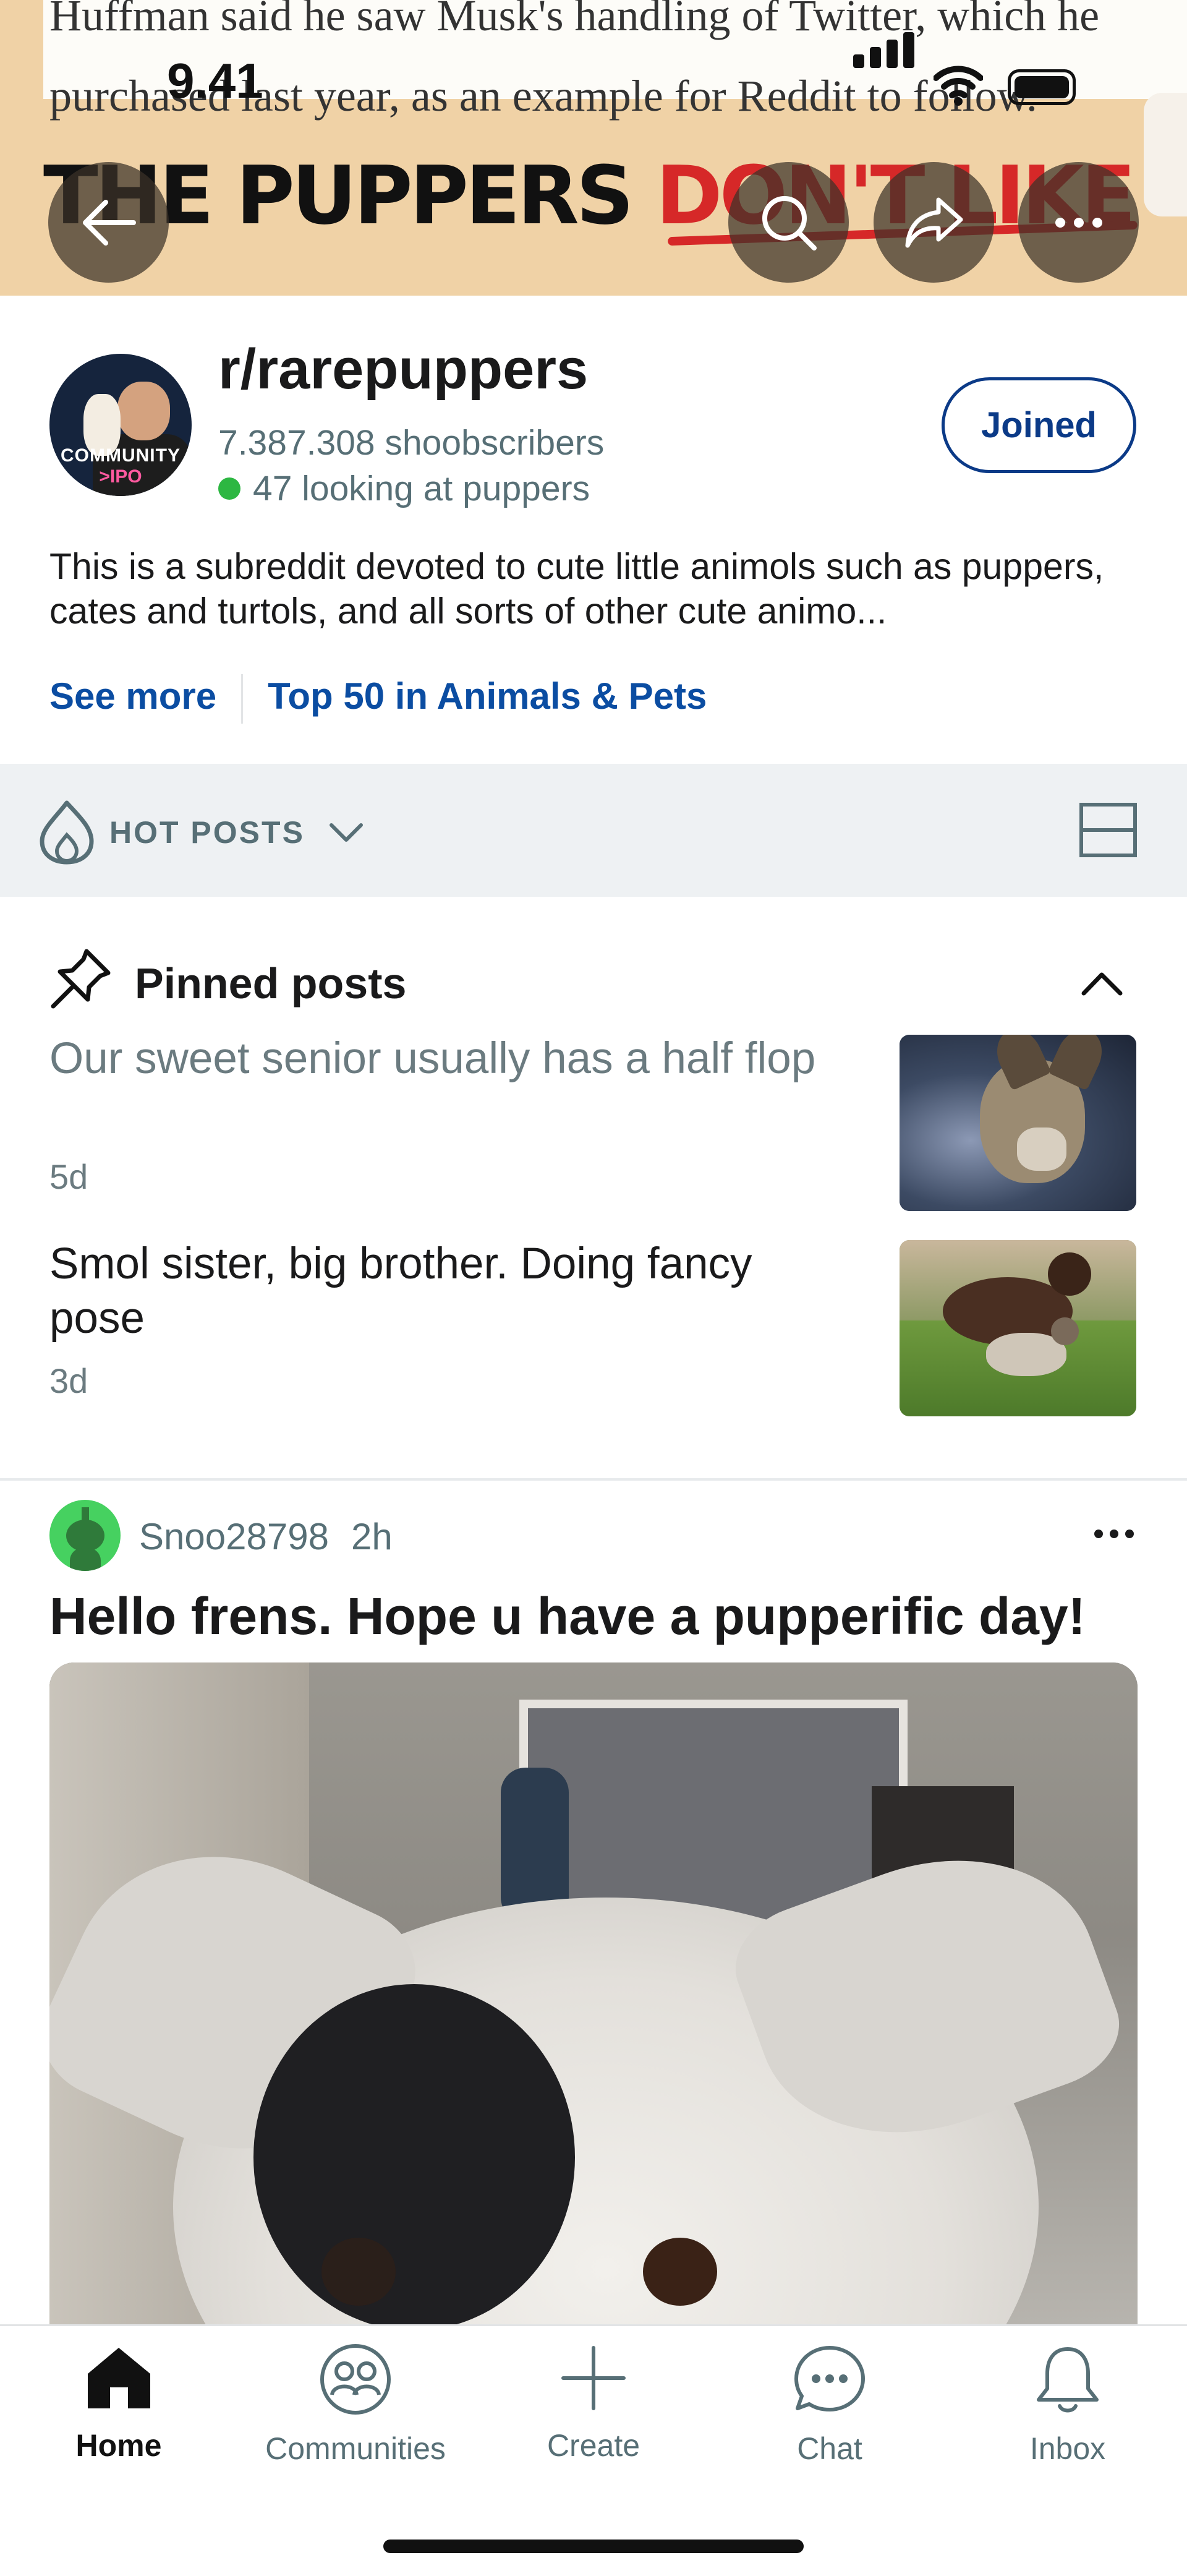 This screenshot has height=2576, width=1187. I want to click on section-divider, so click(593, 1479).